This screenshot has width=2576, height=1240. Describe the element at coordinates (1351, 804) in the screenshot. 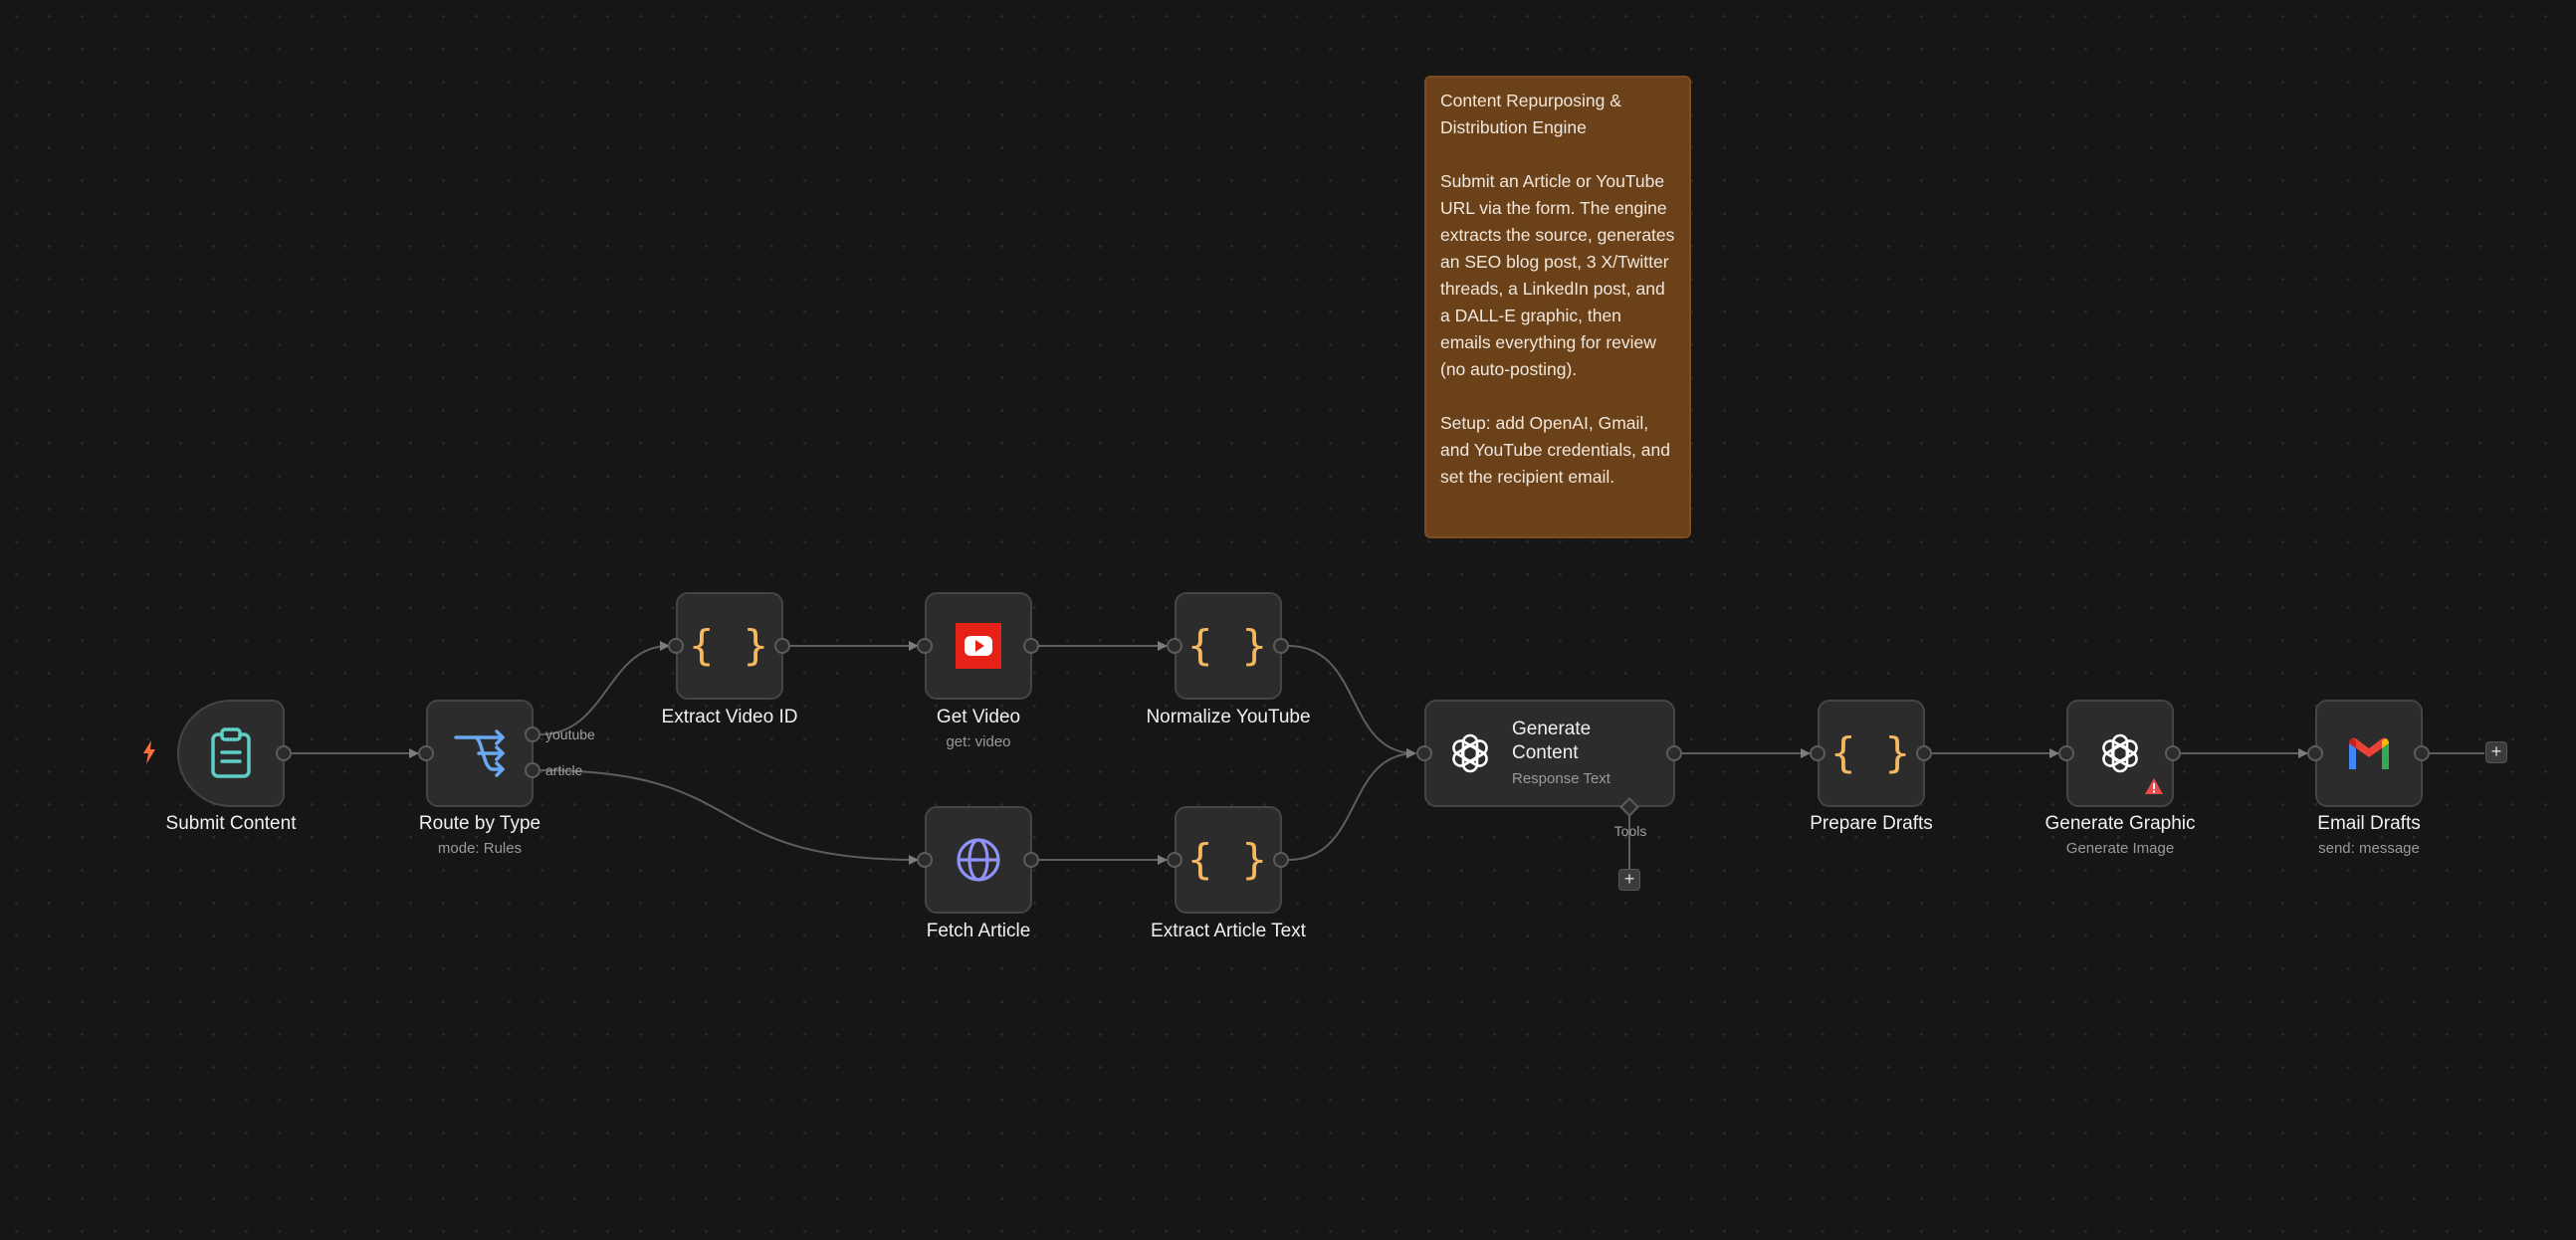

I see `connection-extract-text-to-generate-content` at that location.